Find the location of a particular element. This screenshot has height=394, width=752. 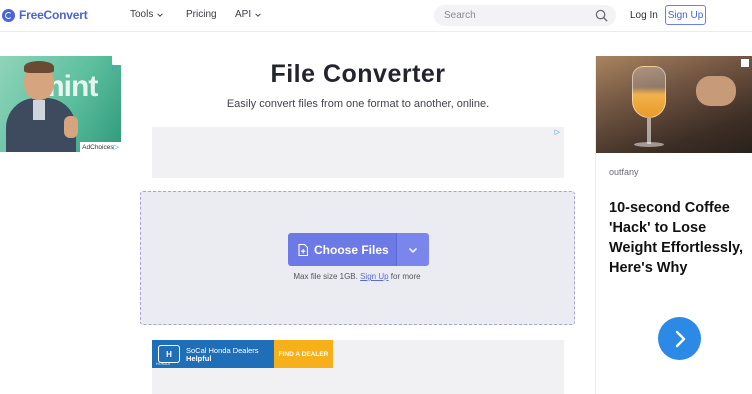

logo: FreeConvert is located at coordinates (45, 15).